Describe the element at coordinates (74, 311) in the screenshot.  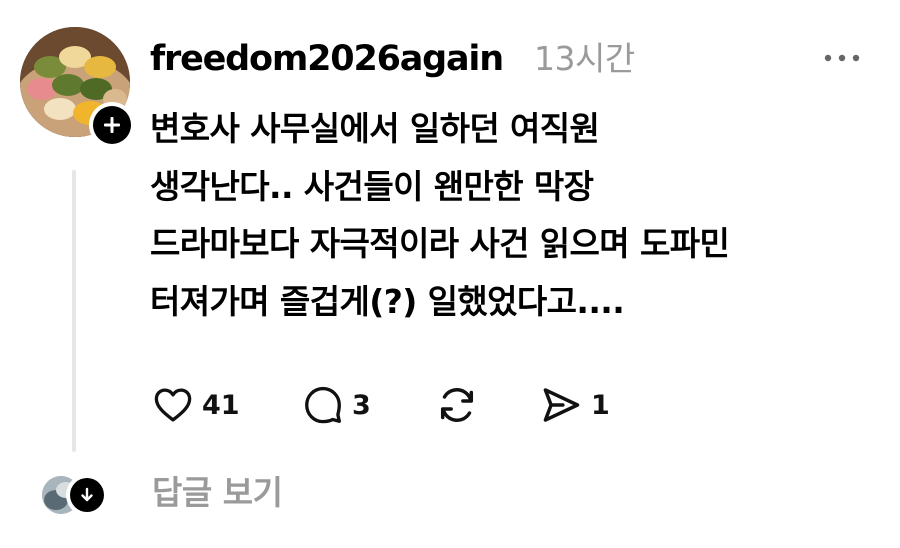
I see `thread-line` at that location.